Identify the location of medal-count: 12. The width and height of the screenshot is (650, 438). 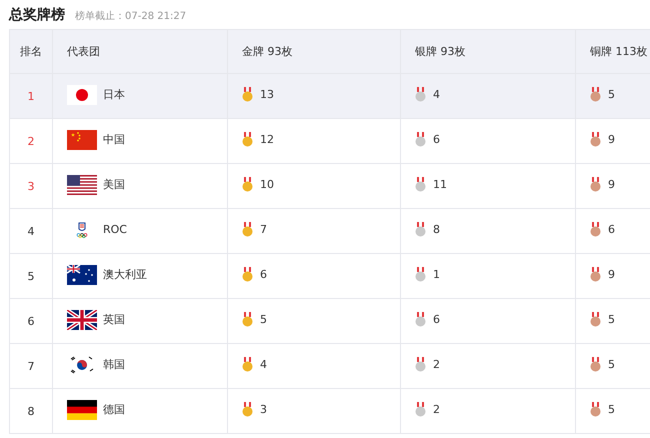
(267, 139).